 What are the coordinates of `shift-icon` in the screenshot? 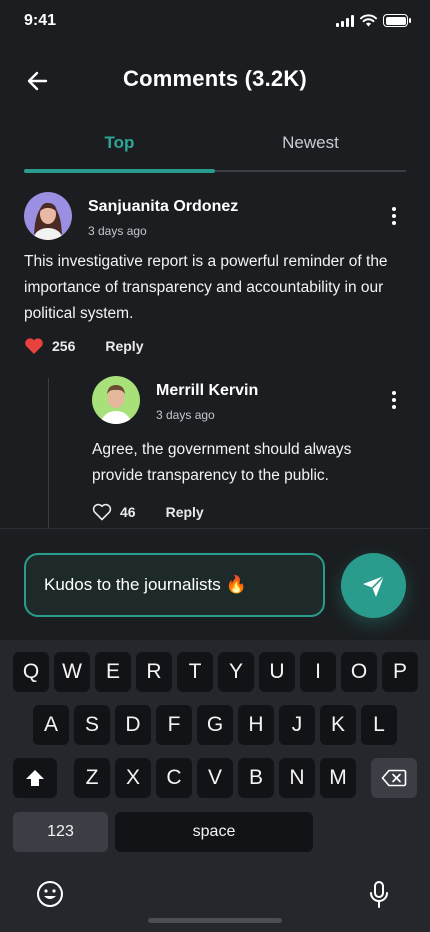 It's located at (35, 778).